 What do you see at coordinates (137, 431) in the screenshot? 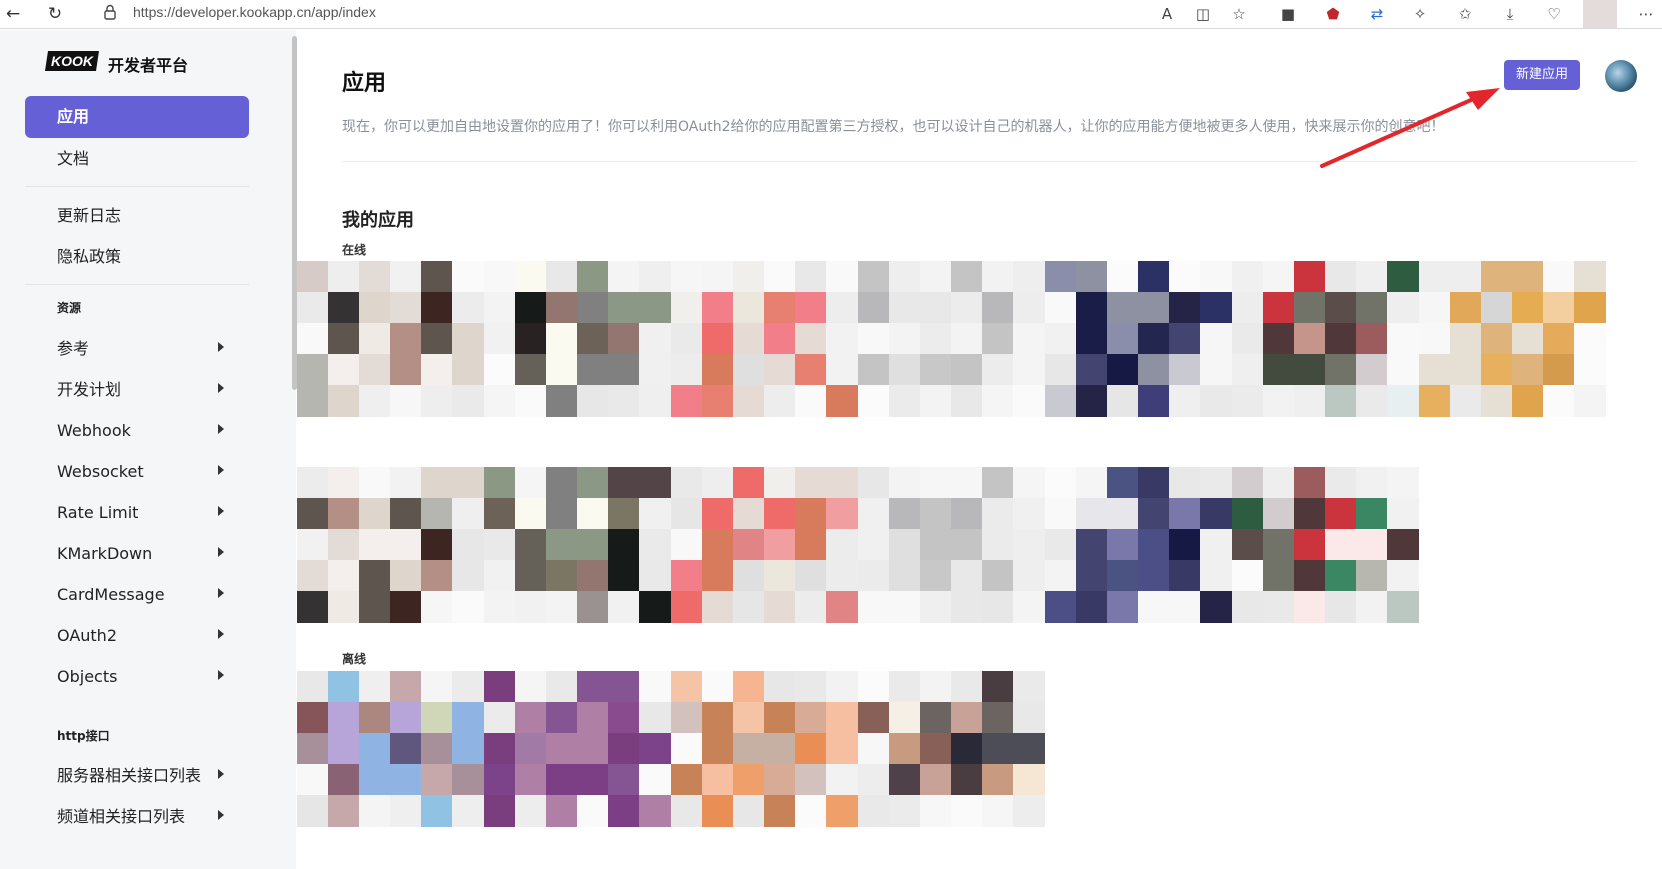
I see `sidebar-item-webhook: Webhook` at bounding box center [137, 431].